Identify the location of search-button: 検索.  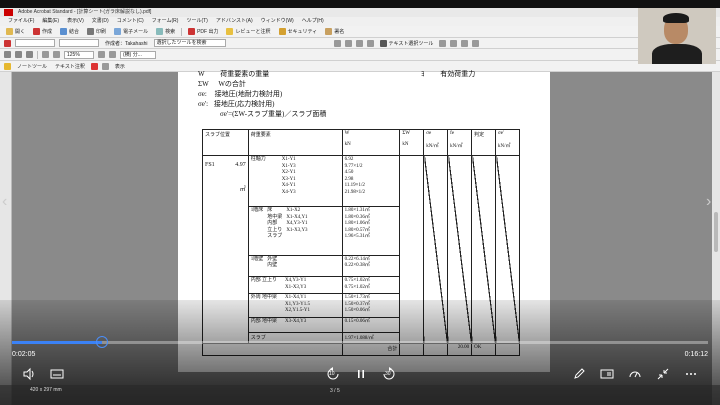
(165, 31).